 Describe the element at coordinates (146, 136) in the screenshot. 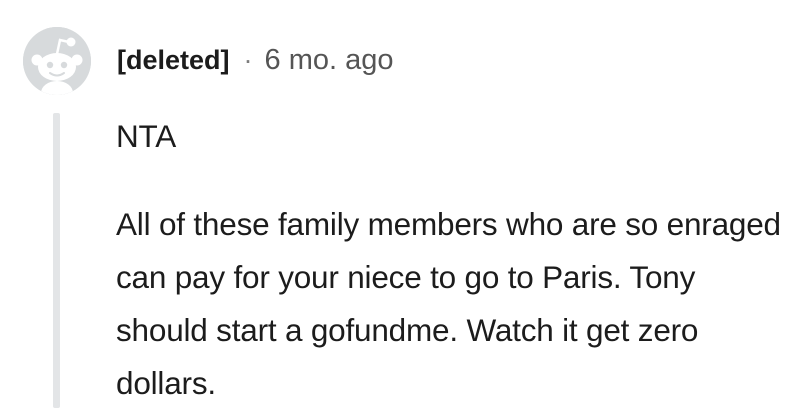

I see `comment-paragraph: NTA` at that location.